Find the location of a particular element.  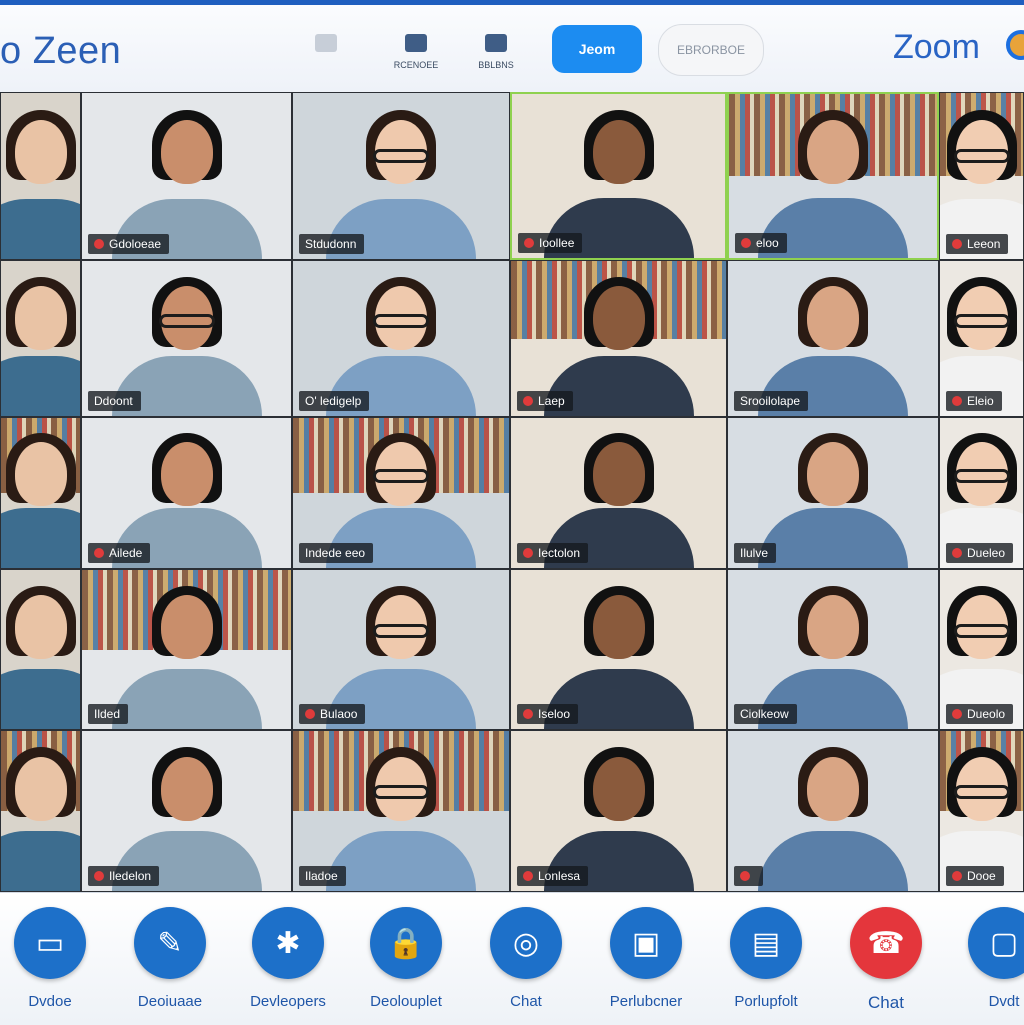

participant-name: Iledelon is located at coordinates (130, 876).